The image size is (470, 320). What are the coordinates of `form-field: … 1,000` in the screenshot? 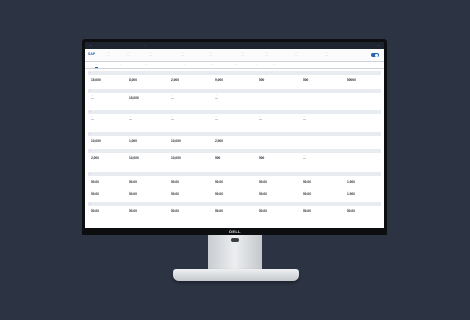 It's located at (133, 140).